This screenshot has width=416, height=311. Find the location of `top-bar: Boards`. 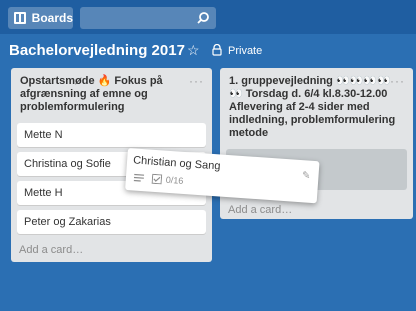

top-bar: Boards is located at coordinates (208, 17).